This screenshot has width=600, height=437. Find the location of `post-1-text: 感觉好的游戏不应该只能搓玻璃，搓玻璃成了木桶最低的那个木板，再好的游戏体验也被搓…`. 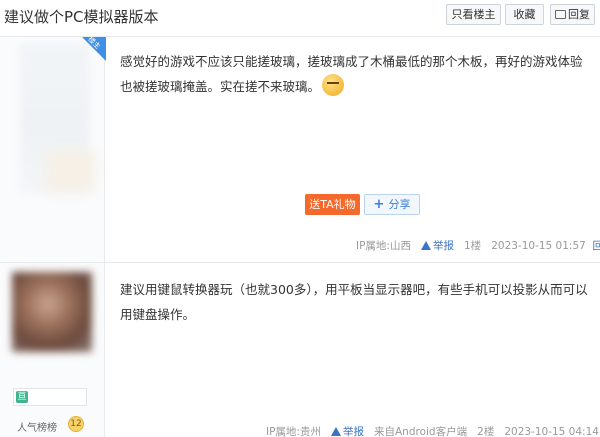

post-1-text: 感觉好的游戏不应该只能搓玻璃，搓玻璃成了木桶最低的那个木板，再好的游戏体验也被搓… is located at coordinates (351, 74).